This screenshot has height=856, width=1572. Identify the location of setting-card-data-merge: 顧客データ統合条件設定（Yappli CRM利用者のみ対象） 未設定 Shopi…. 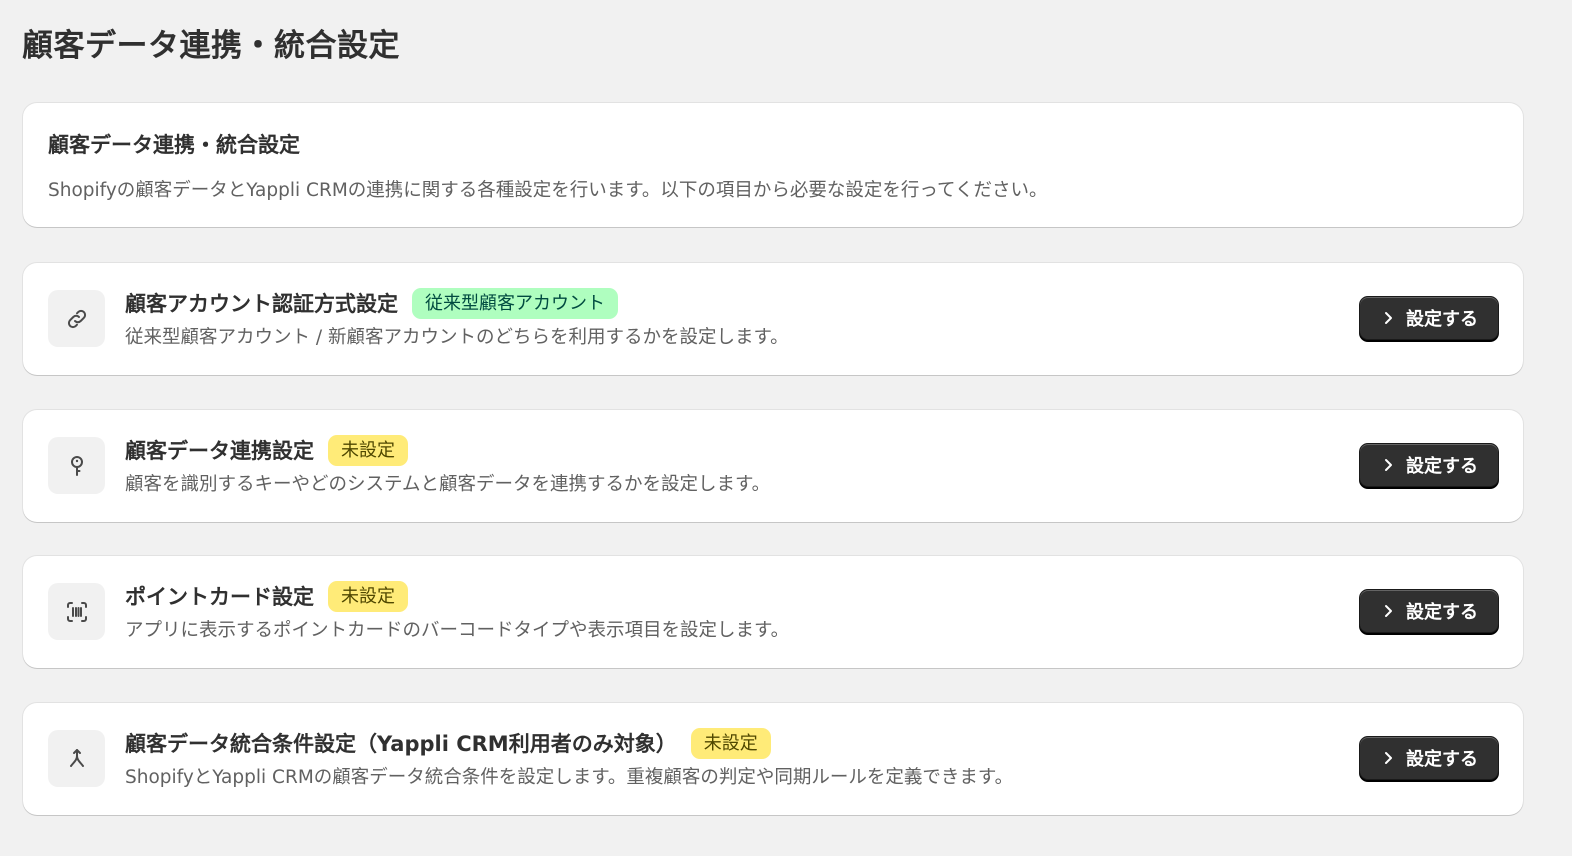
(773, 759).